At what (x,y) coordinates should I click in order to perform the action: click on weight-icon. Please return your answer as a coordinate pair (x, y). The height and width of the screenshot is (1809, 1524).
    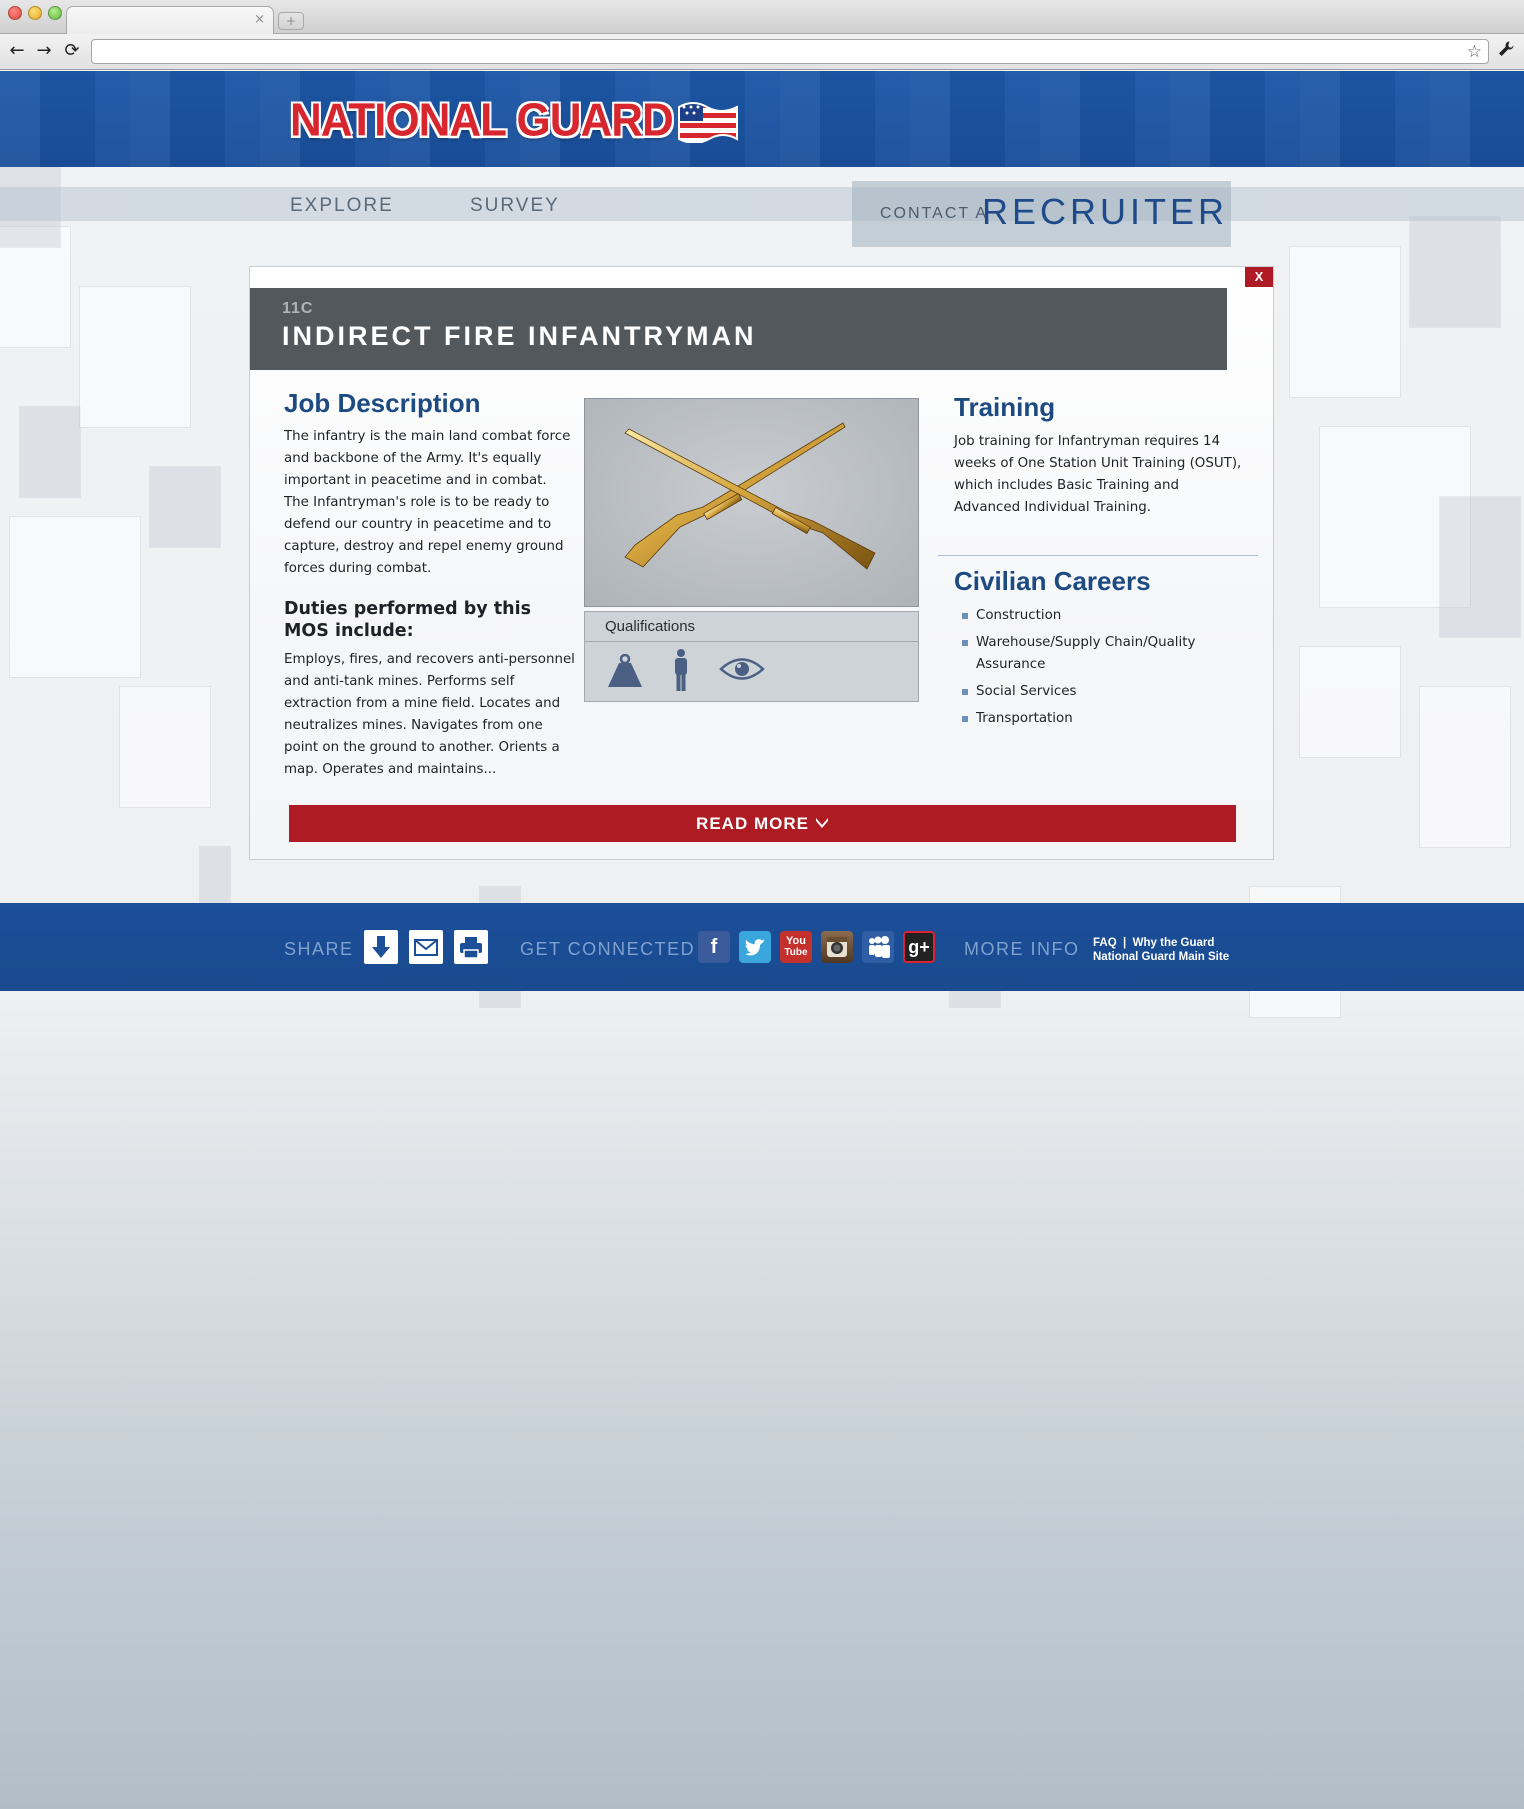
    Looking at the image, I should click on (625, 670).